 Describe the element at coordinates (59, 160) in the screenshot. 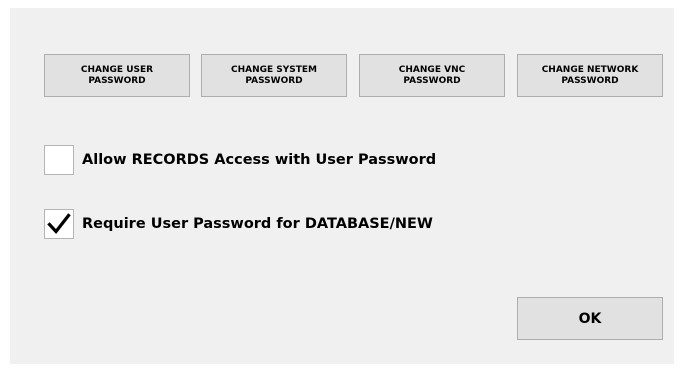

I see `allow-records-checkbox` at that location.